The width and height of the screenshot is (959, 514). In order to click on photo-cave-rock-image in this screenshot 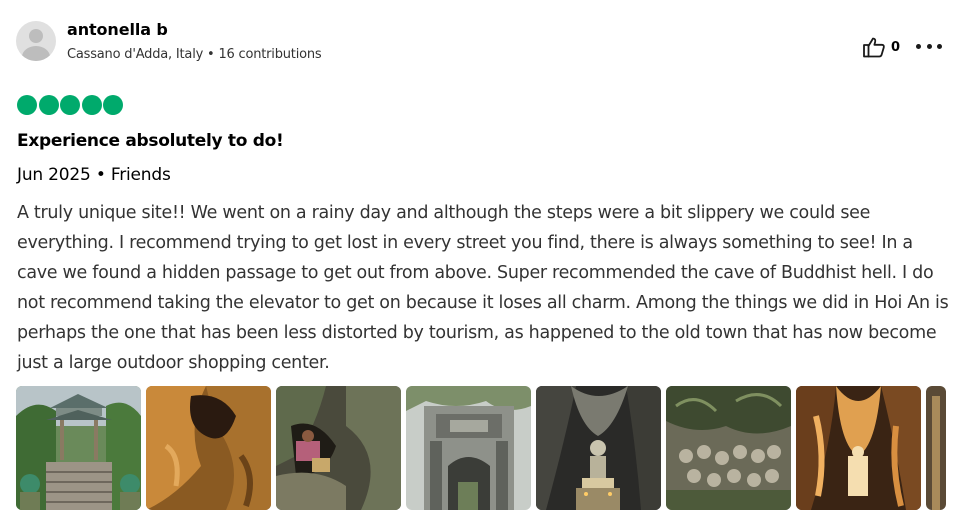, I will do `click(208, 448)`.